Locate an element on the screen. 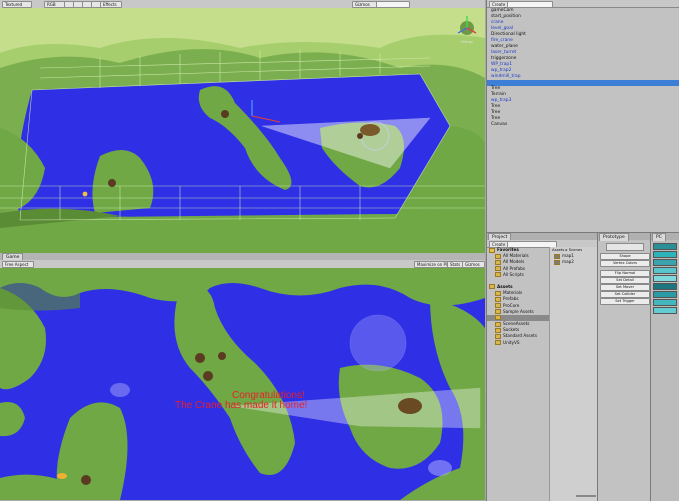 The width and height of the screenshot is (679, 501). prototype-button: Set Trigger is located at coordinates (625, 301).